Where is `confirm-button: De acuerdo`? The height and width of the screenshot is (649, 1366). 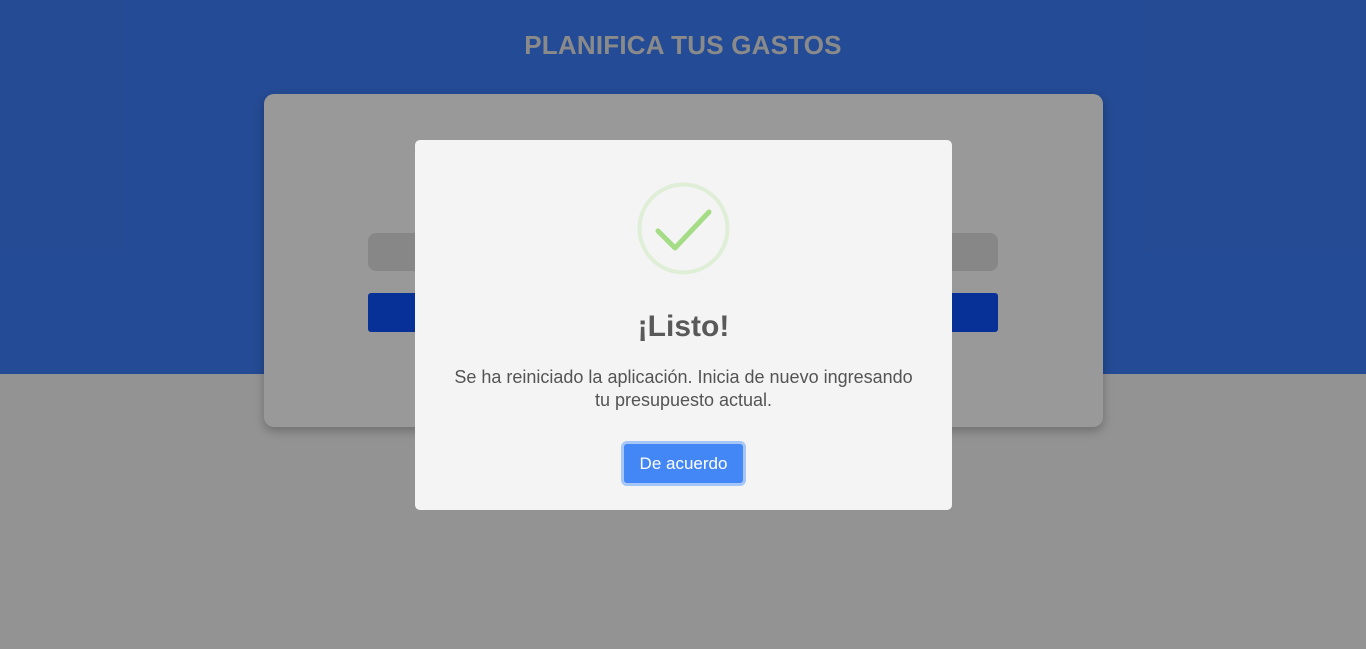 confirm-button: De acuerdo is located at coordinates (683, 463).